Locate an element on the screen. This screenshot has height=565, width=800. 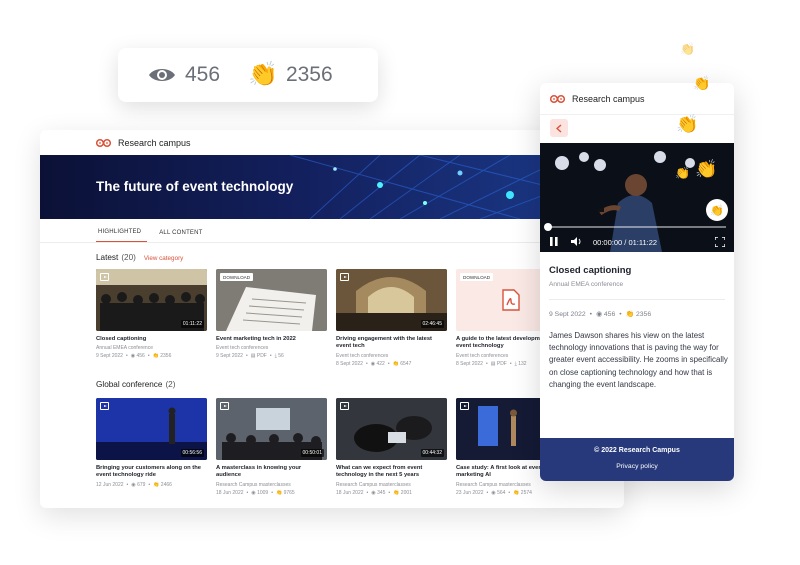
thumbnail: 02:46:45 is located at coordinates (391, 300).